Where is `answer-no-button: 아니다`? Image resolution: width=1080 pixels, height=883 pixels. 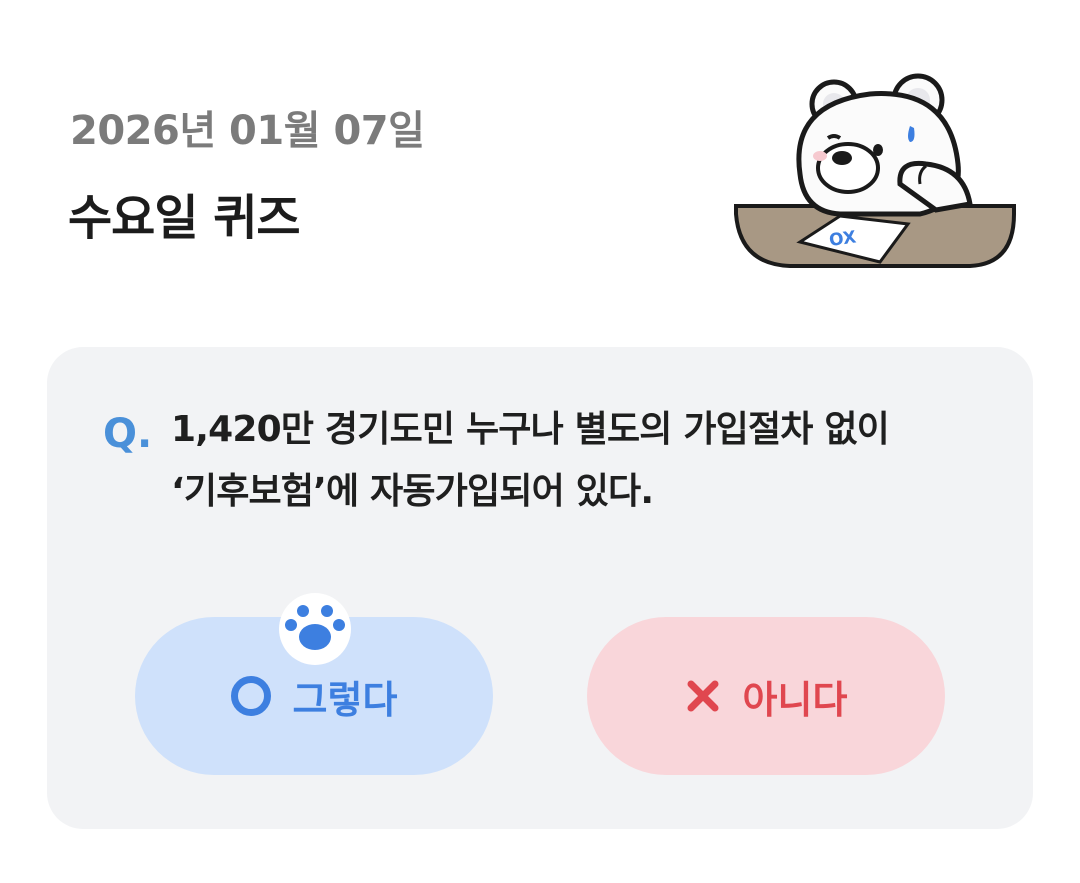
answer-no-button: 아니다 is located at coordinates (766, 696).